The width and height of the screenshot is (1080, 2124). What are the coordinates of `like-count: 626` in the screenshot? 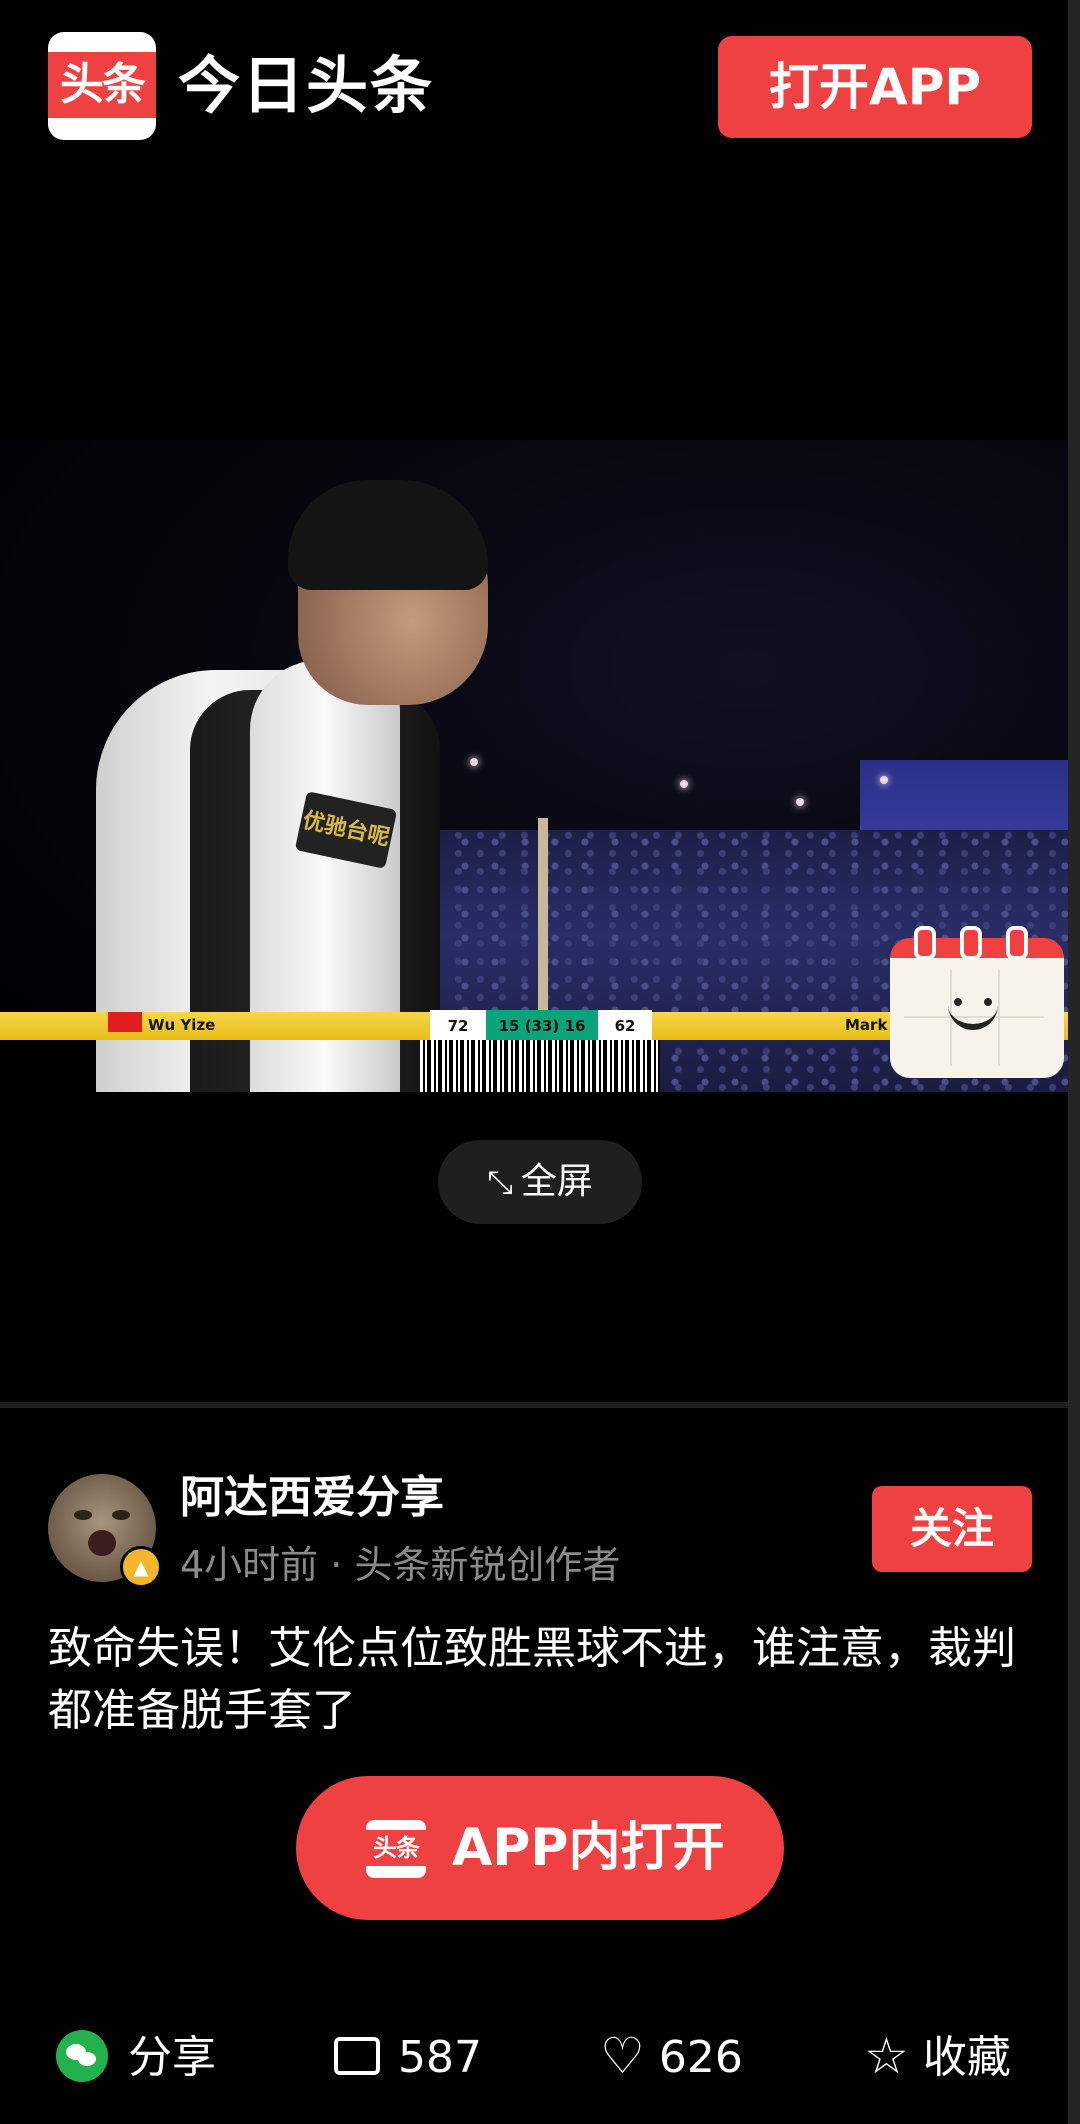 It's located at (700, 2057).